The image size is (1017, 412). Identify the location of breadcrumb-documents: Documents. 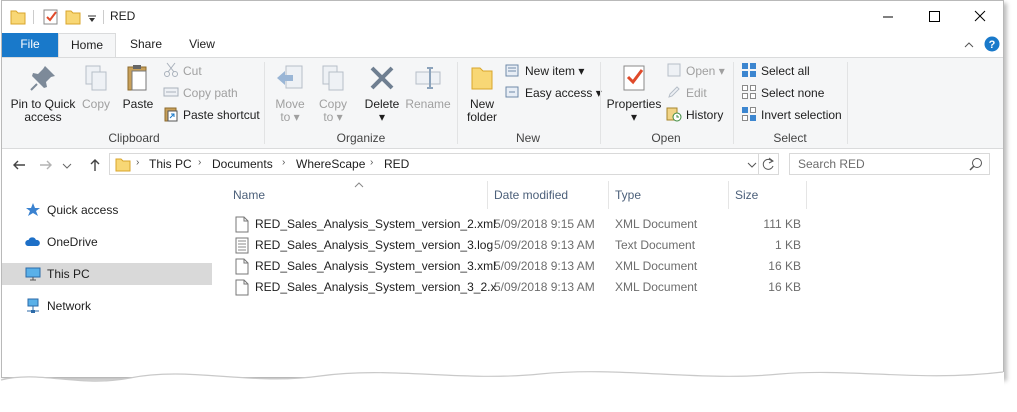
(242, 164).